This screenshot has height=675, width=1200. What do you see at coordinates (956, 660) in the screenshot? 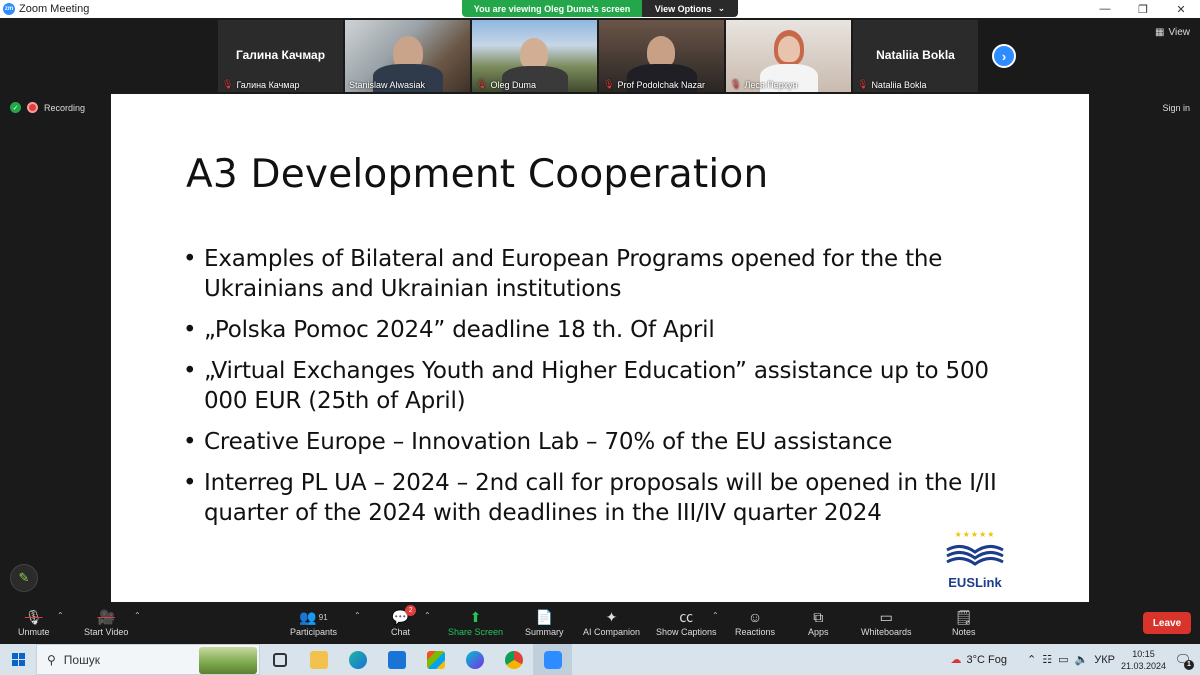
I see `weather-icon: ☁` at bounding box center [956, 660].